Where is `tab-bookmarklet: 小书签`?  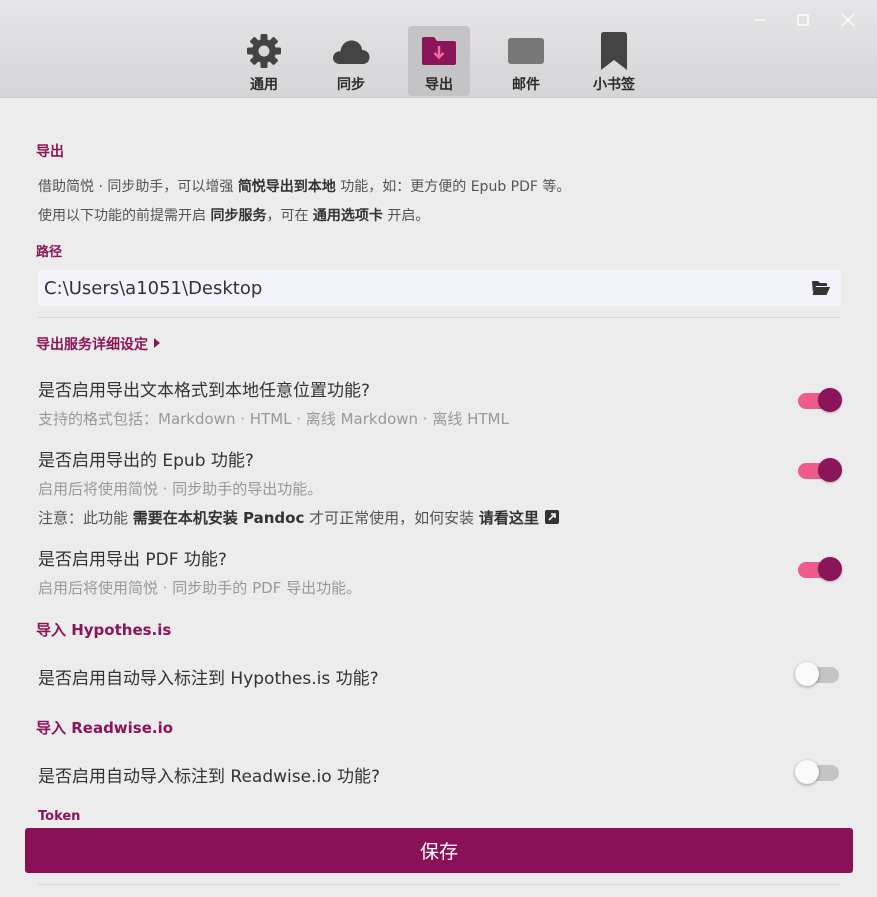
tab-bookmarklet: 小书签 is located at coordinates (614, 61).